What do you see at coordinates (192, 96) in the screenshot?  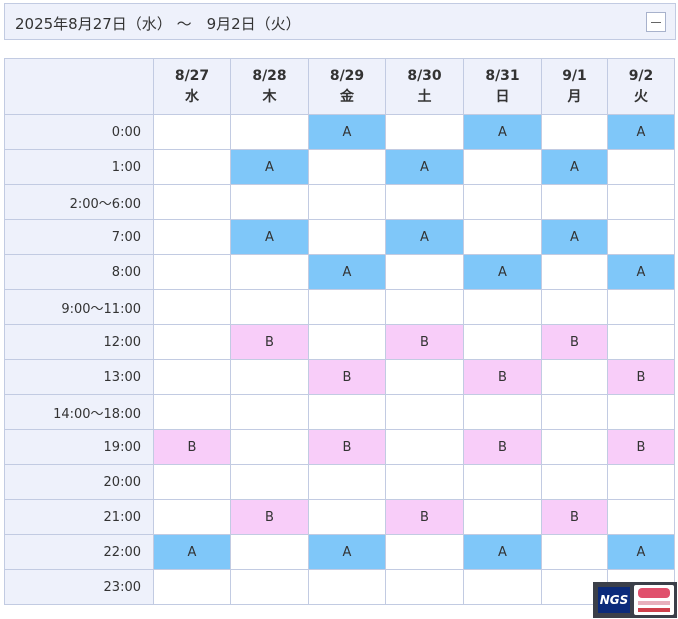 I see `column-weekday: 水` at bounding box center [192, 96].